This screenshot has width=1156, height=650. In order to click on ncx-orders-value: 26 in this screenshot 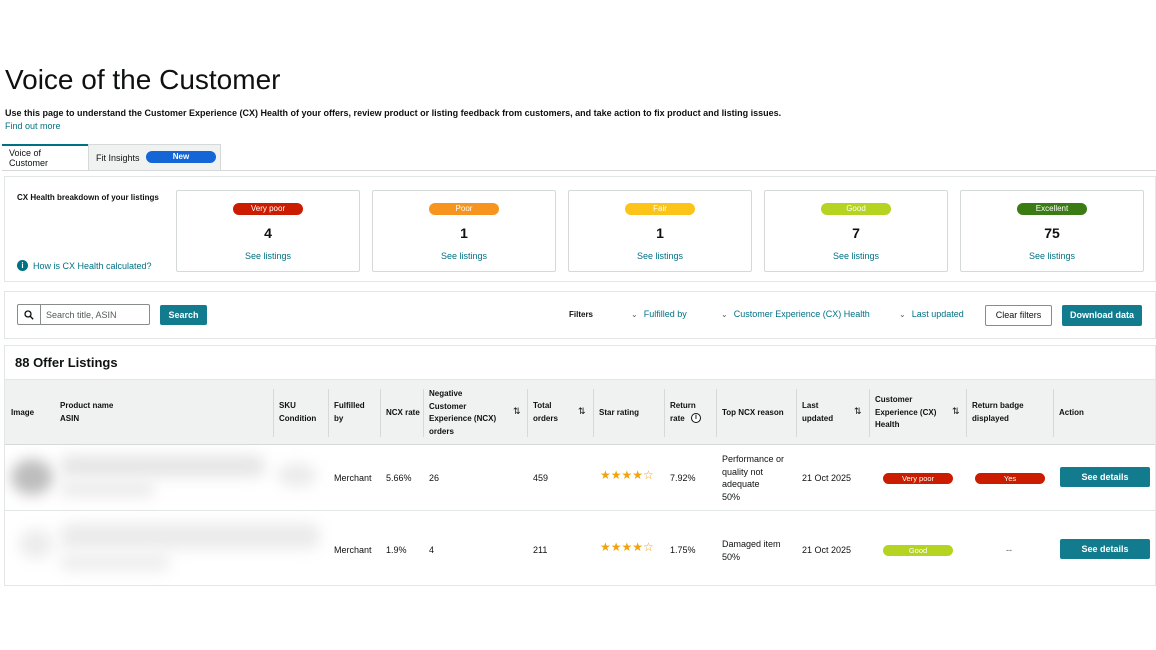, I will do `click(434, 478)`.